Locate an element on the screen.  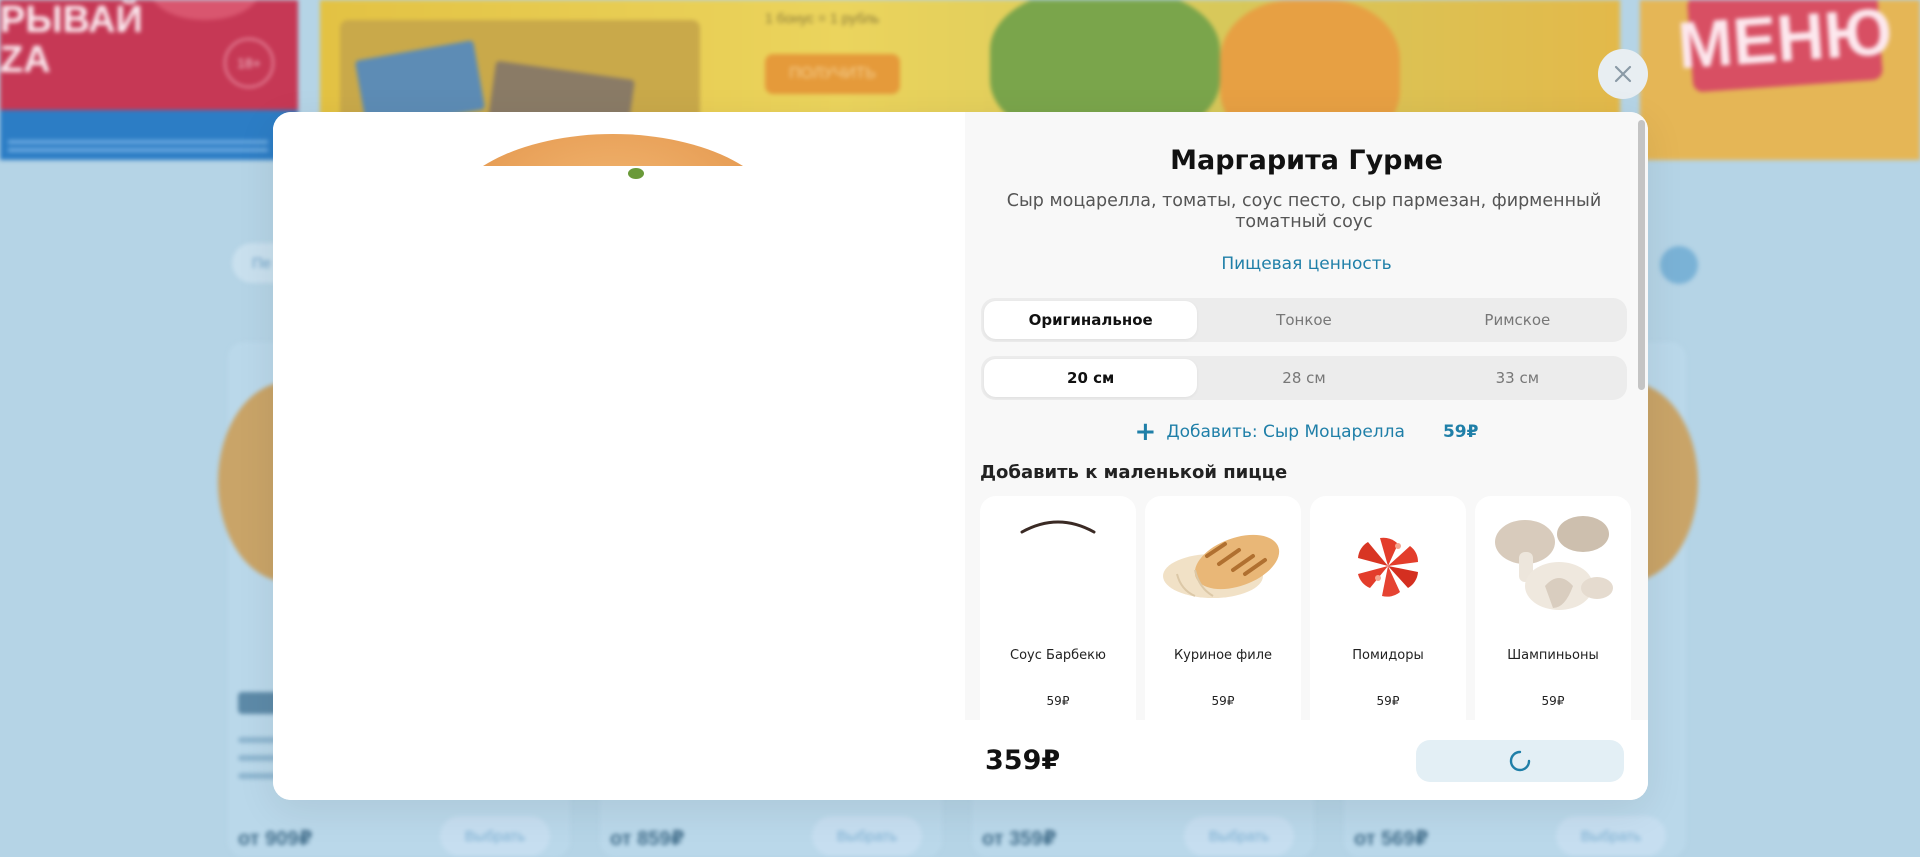
dough-selector: Оригинальное Тонкое Римское is located at coordinates (1304, 320).